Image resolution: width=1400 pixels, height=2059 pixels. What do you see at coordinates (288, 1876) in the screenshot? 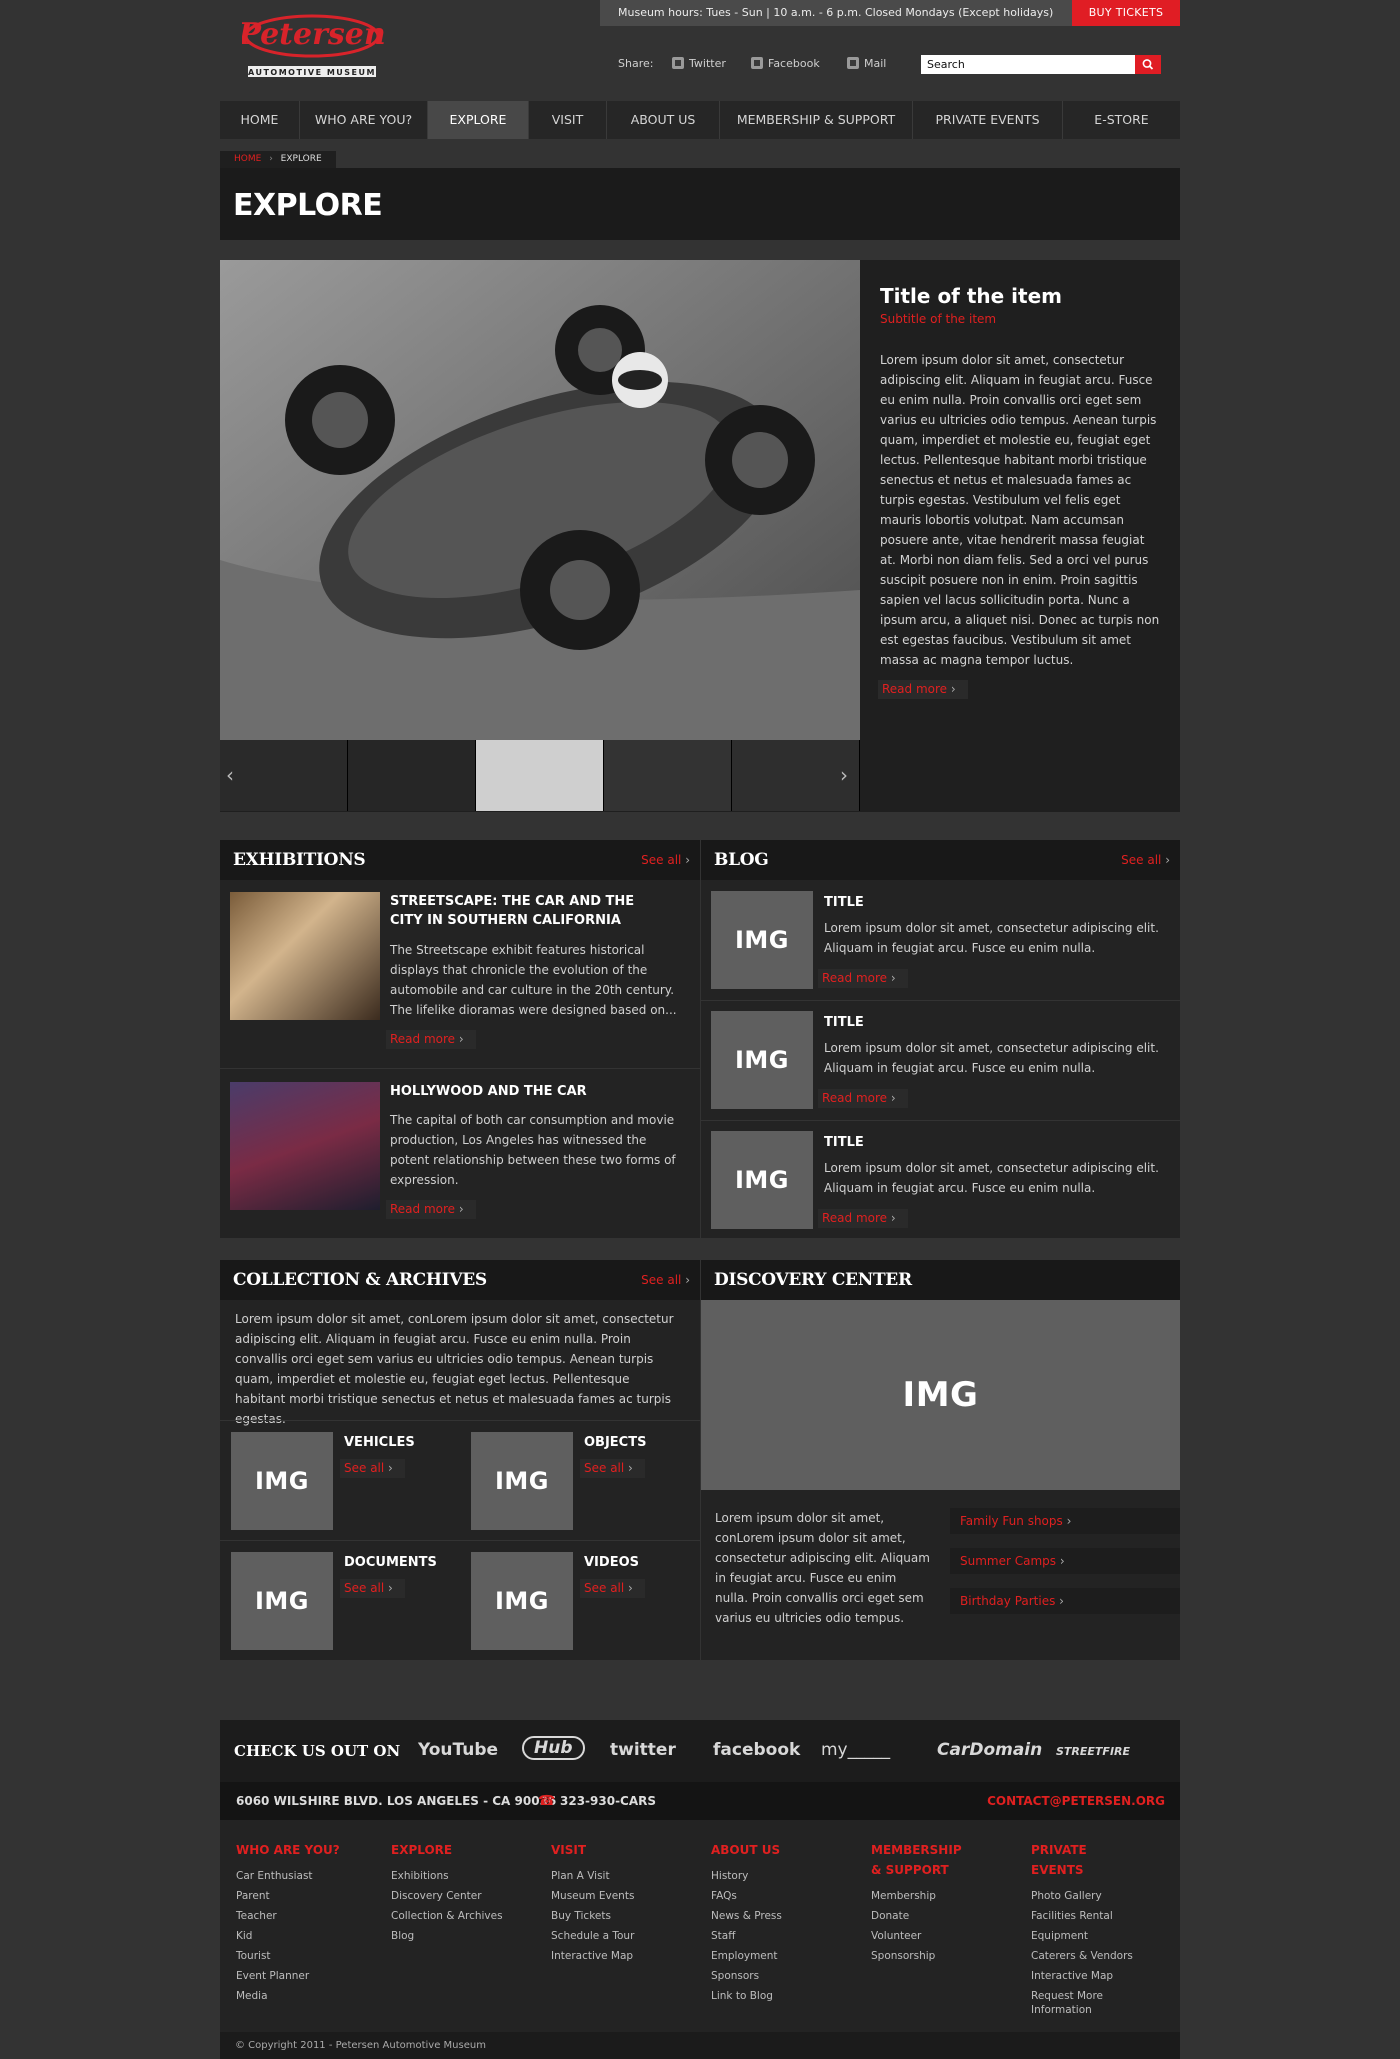
I see `footer-link: Car Enthusiast` at bounding box center [288, 1876].